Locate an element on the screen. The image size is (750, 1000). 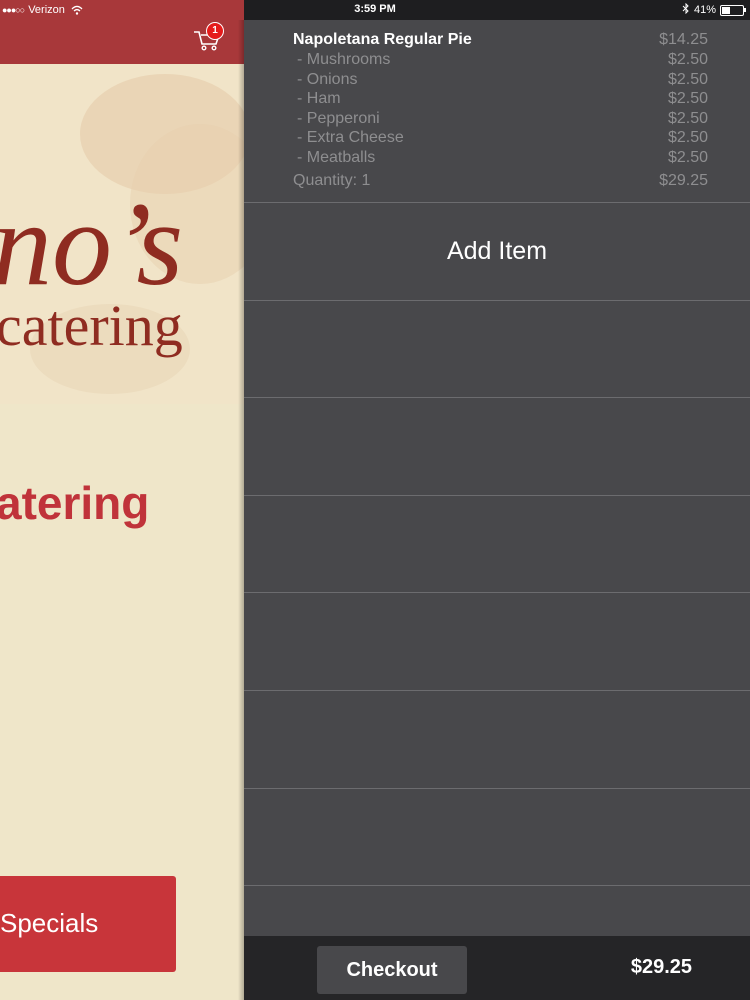
status-bar-right: 41% is located at coordinates (714, 9).